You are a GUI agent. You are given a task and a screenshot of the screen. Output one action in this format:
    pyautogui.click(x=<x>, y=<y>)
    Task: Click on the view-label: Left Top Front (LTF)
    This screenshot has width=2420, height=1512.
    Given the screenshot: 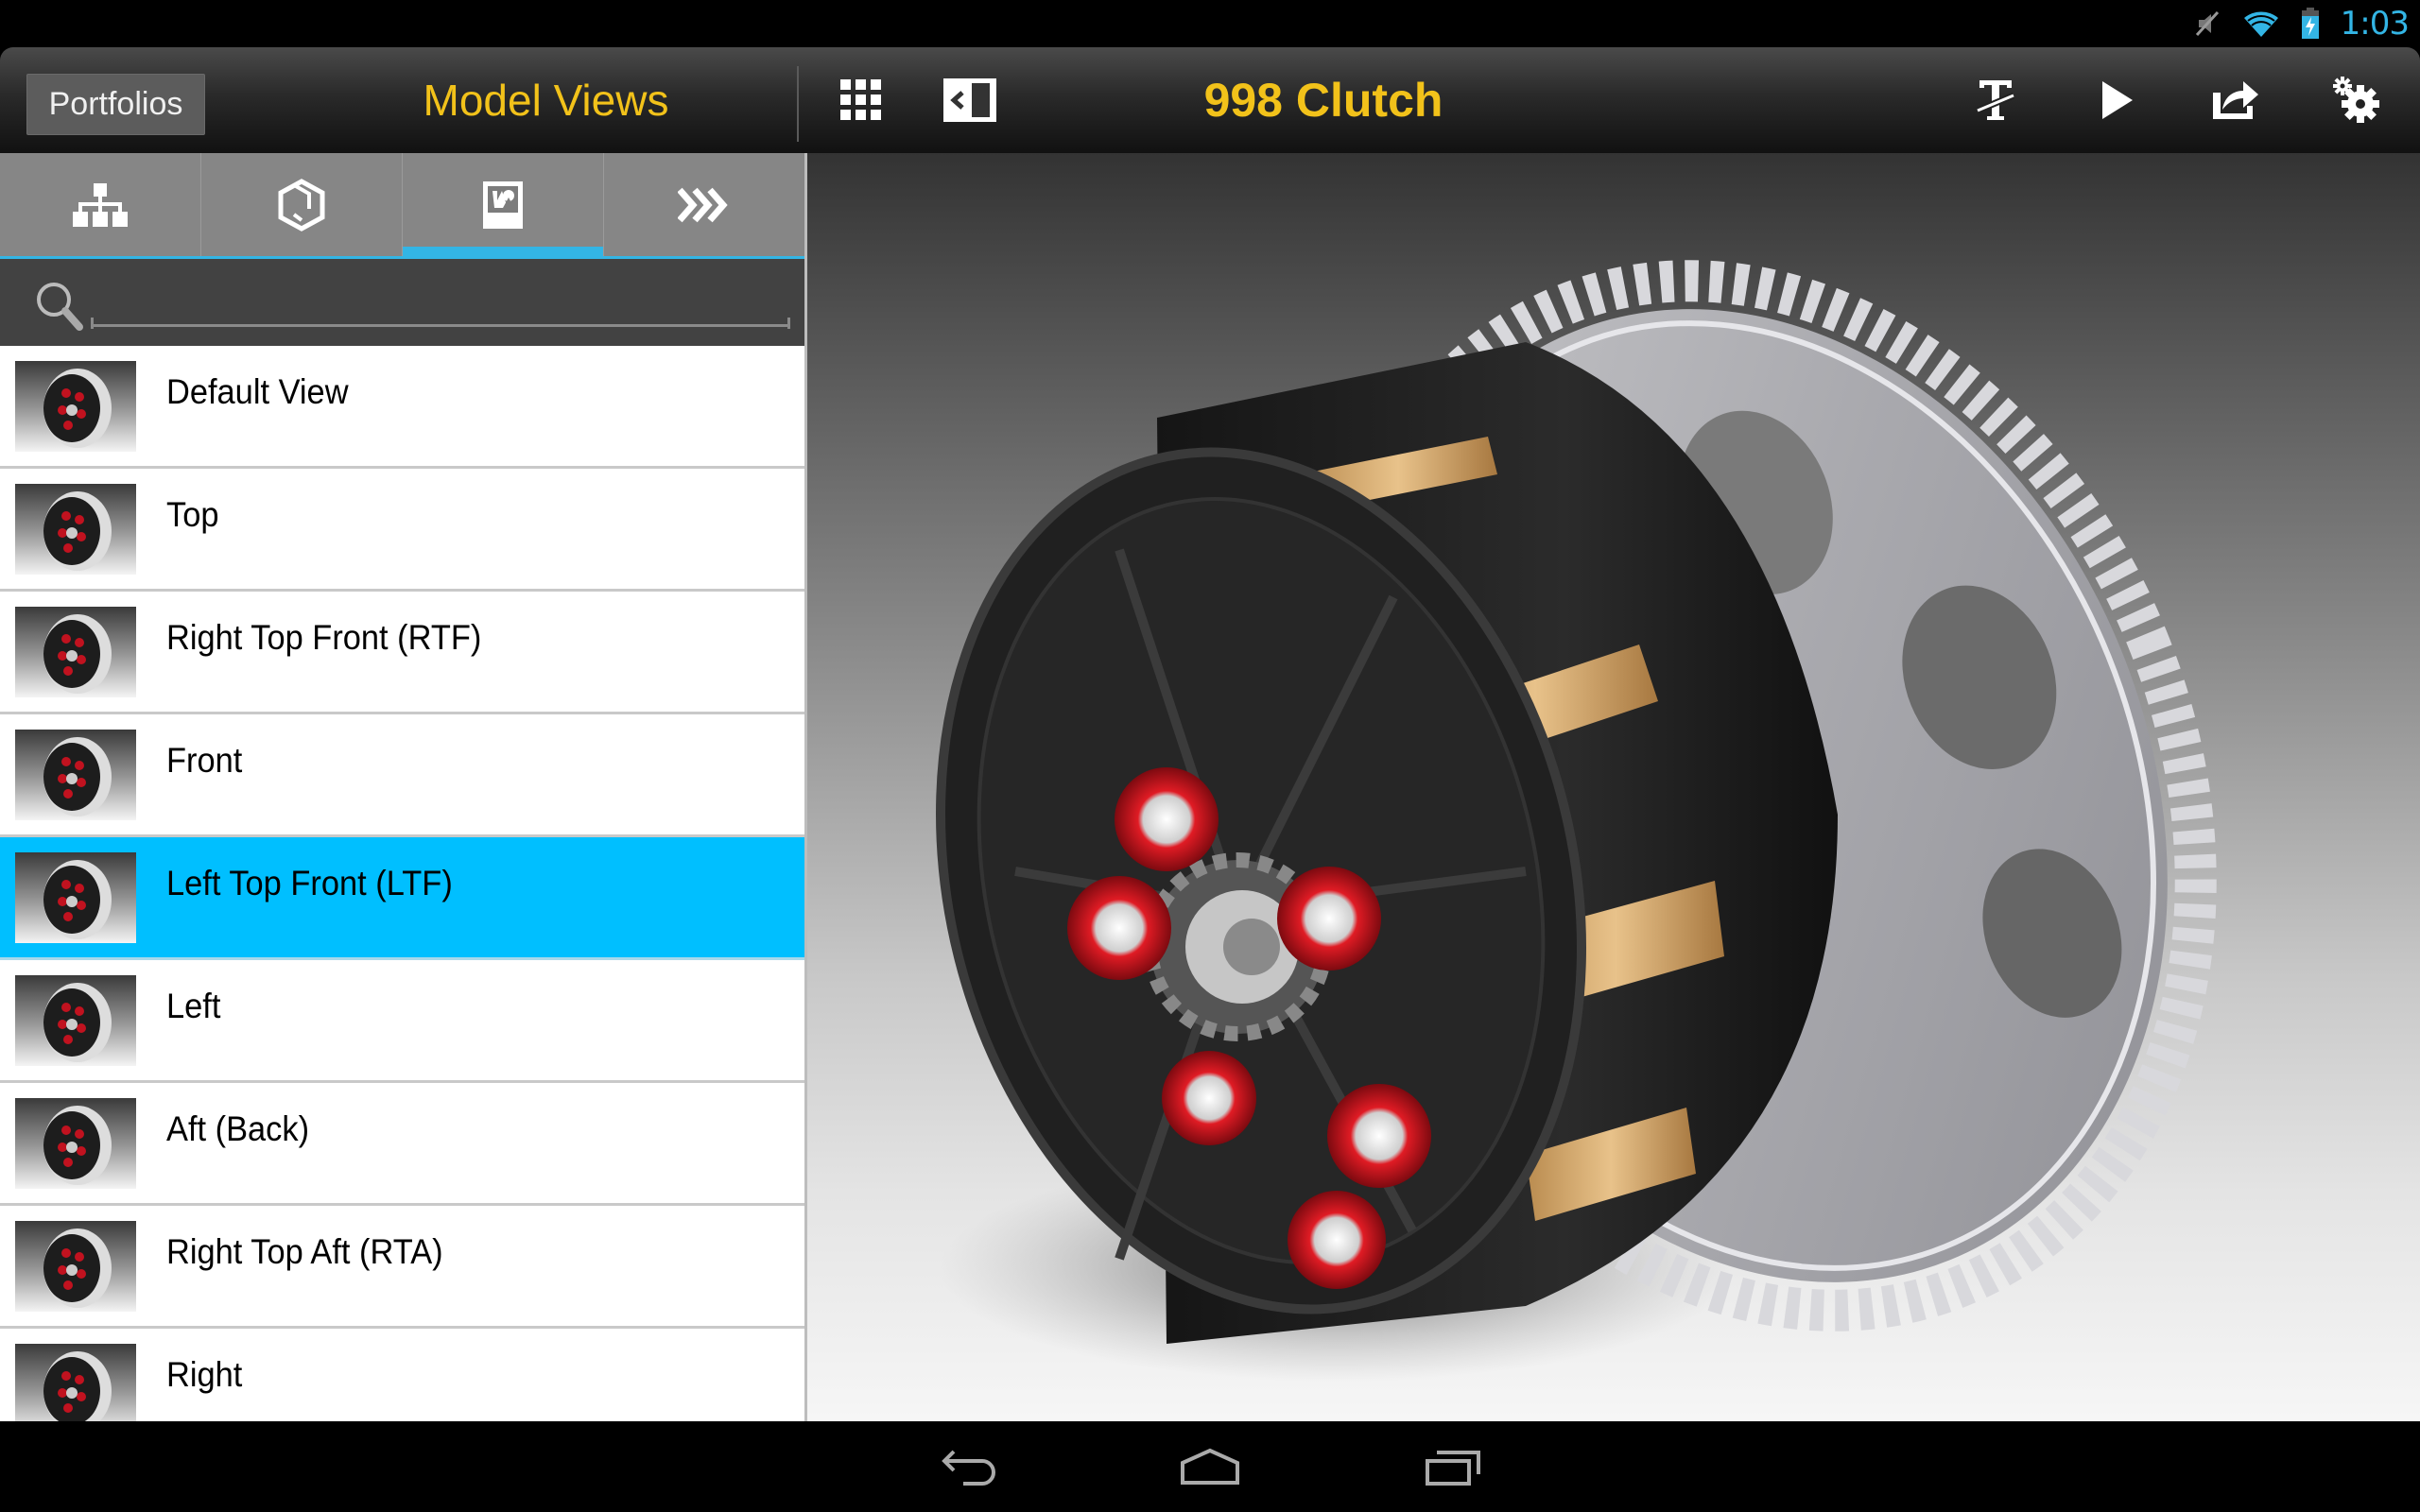 What is the action you would take?
    pyautogui.click(x=309, y=883)
    